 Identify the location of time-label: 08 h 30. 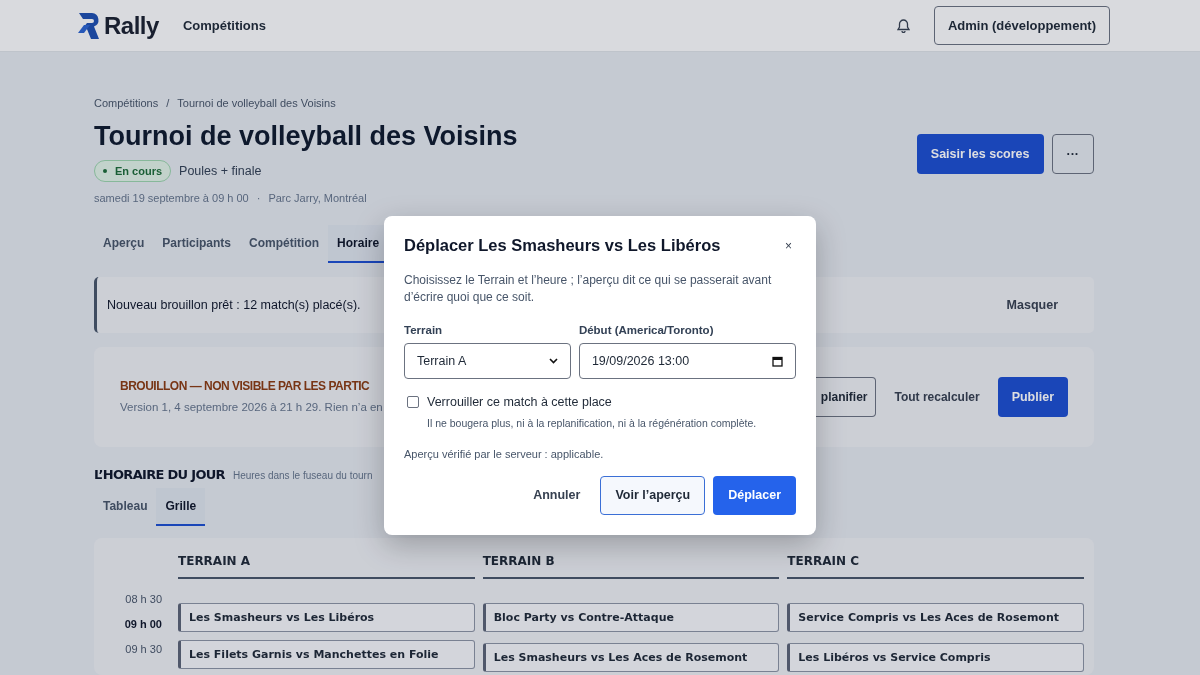
(143, 600).